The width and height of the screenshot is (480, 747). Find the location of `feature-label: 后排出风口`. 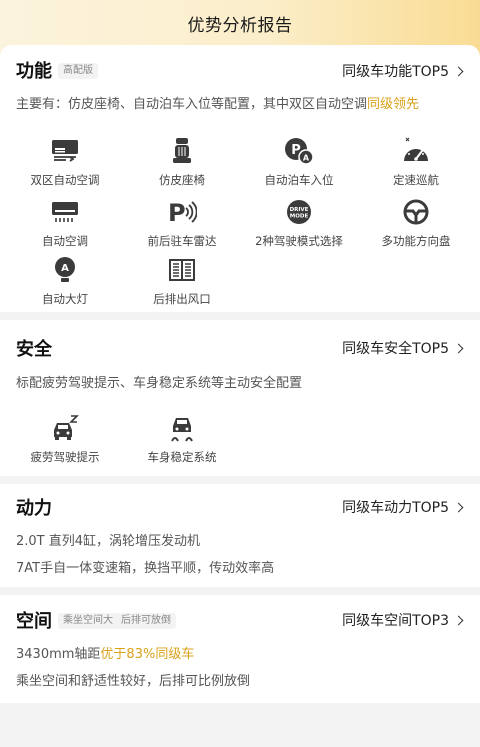

feature-label: 后排出风口 is located at coordinates (182, 299).